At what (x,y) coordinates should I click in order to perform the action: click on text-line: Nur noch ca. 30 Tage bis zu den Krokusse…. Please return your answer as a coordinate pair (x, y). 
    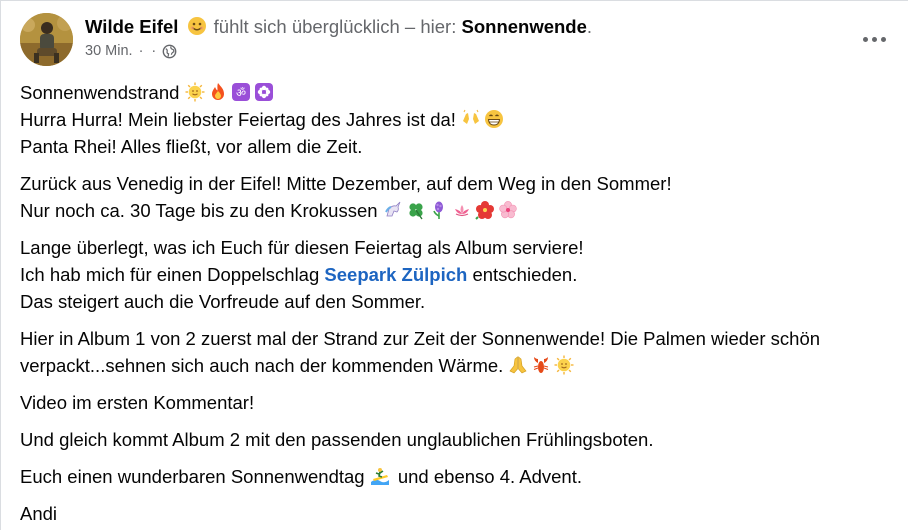
    Looking at the image, I should click on (454, 210).